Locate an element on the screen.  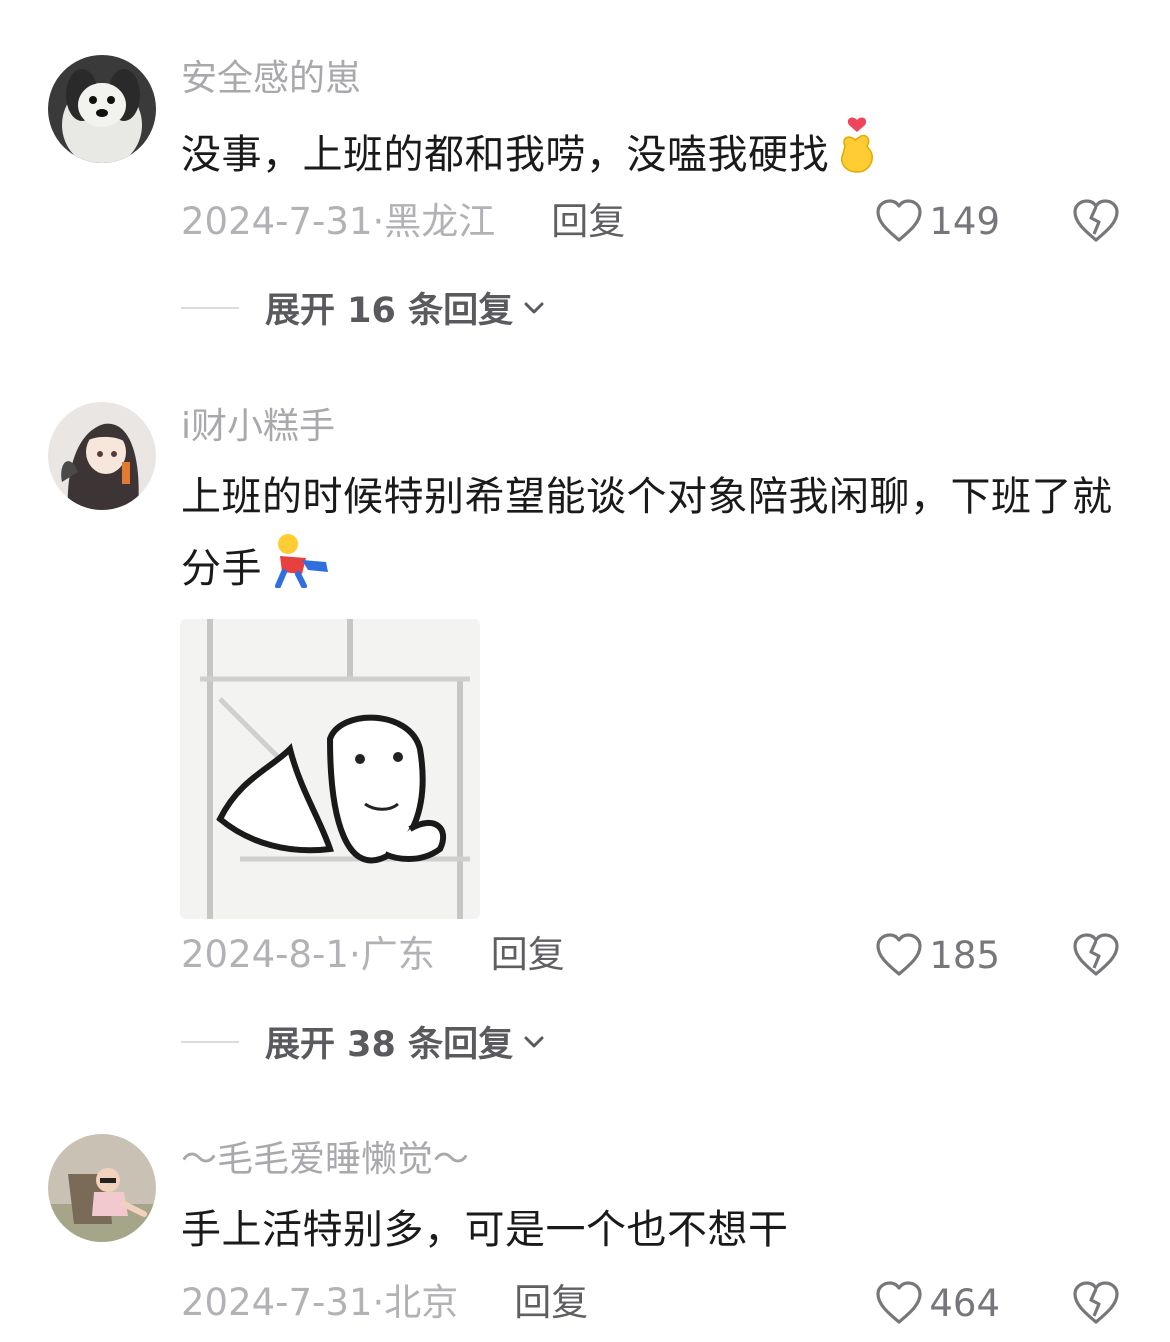
comment-location: 北京 is located at coordinates (421, 1302).